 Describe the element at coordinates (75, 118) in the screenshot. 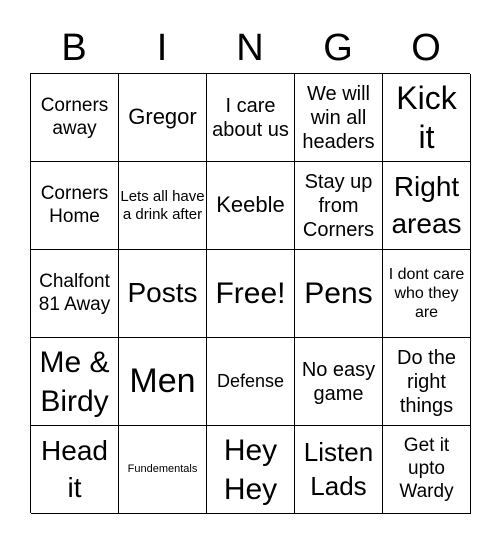

I see `bingo-cell: Corners away` at that location.